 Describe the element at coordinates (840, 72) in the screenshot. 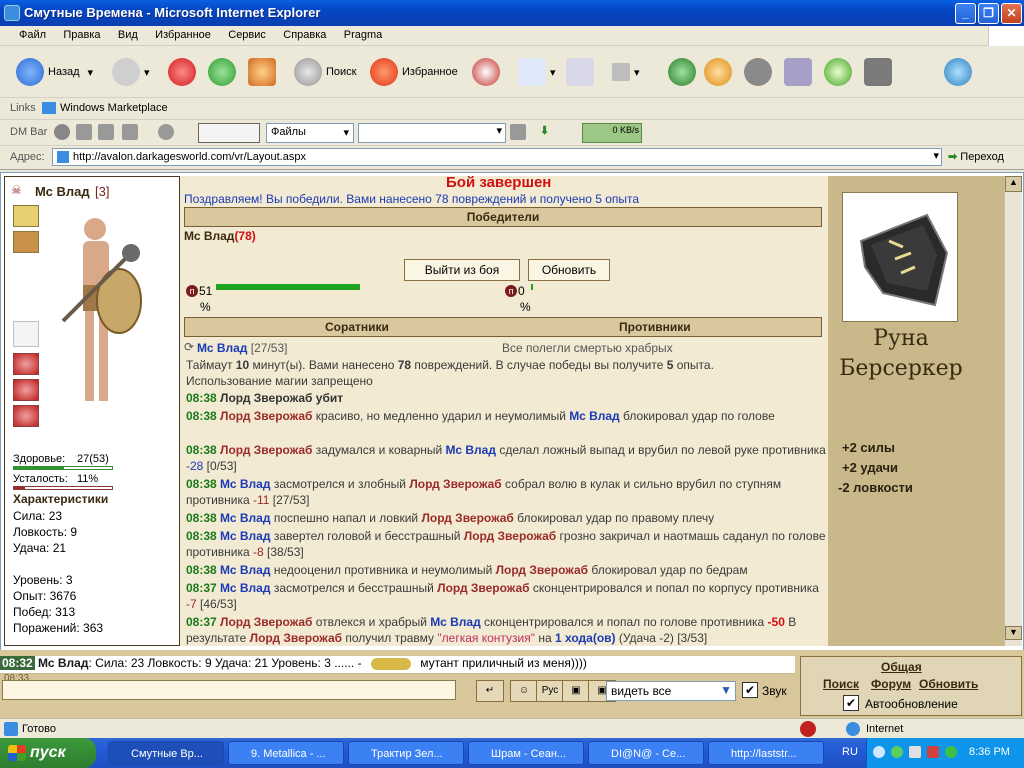

I see `icq-button` at that location.